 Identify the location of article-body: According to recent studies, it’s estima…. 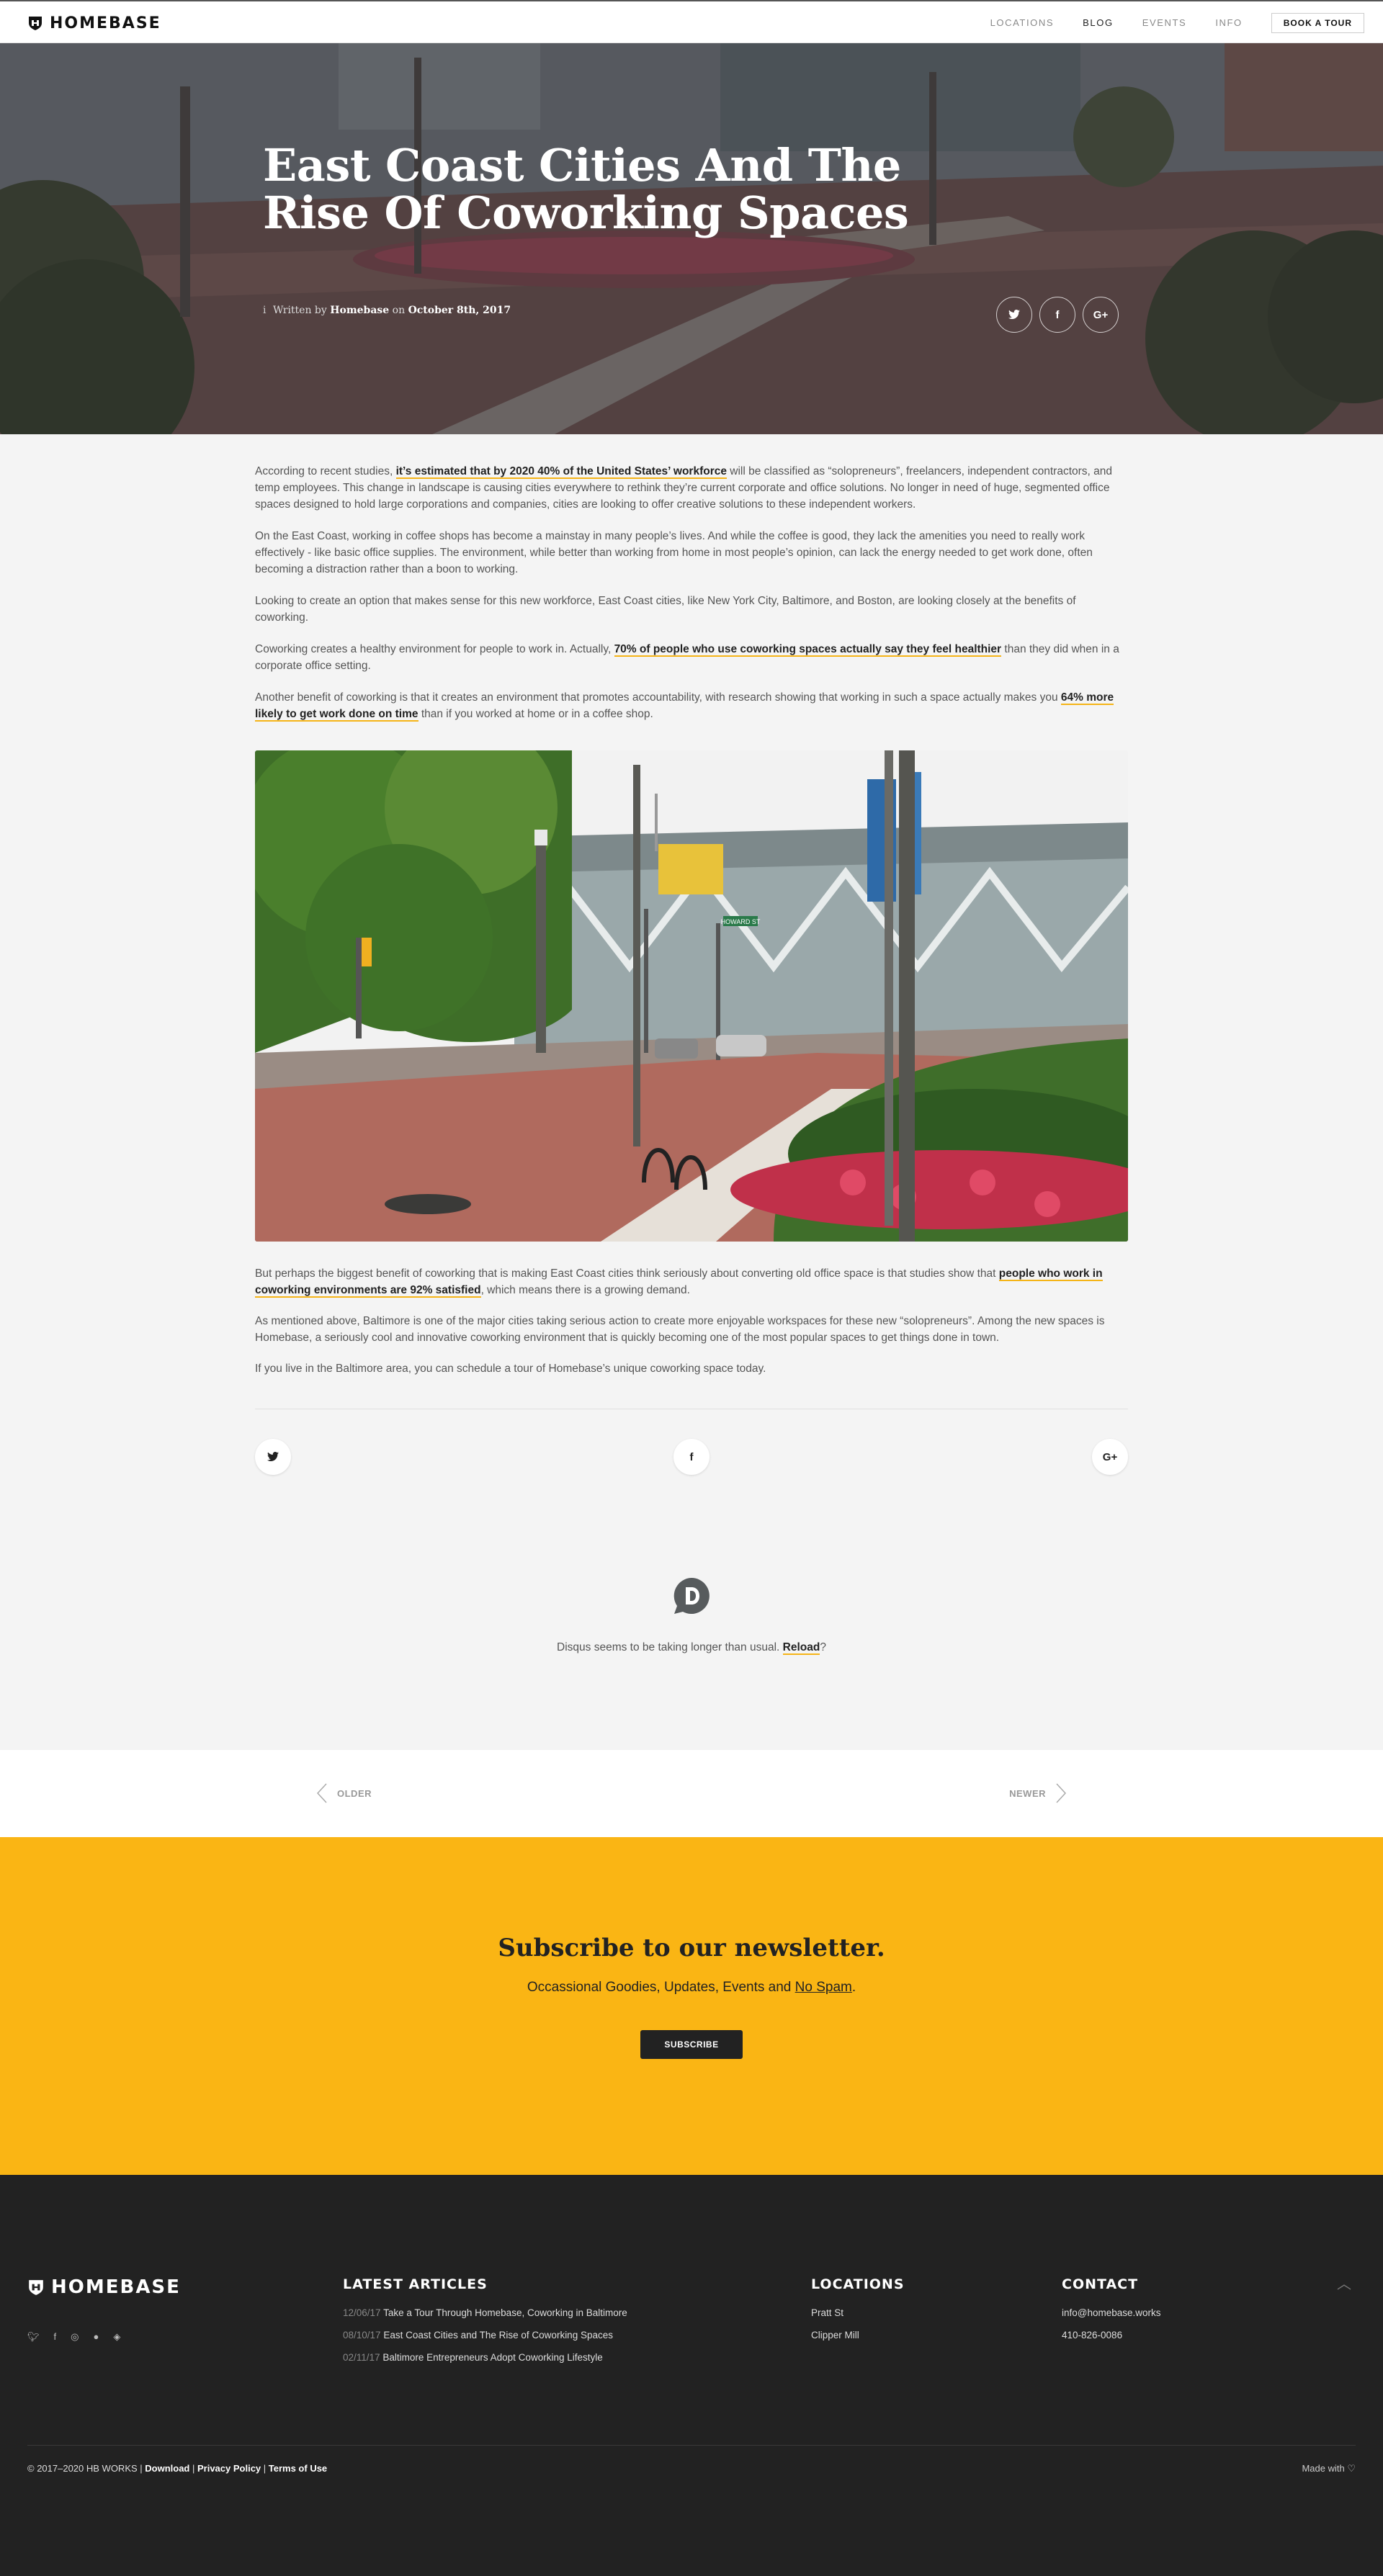
(691, 600).